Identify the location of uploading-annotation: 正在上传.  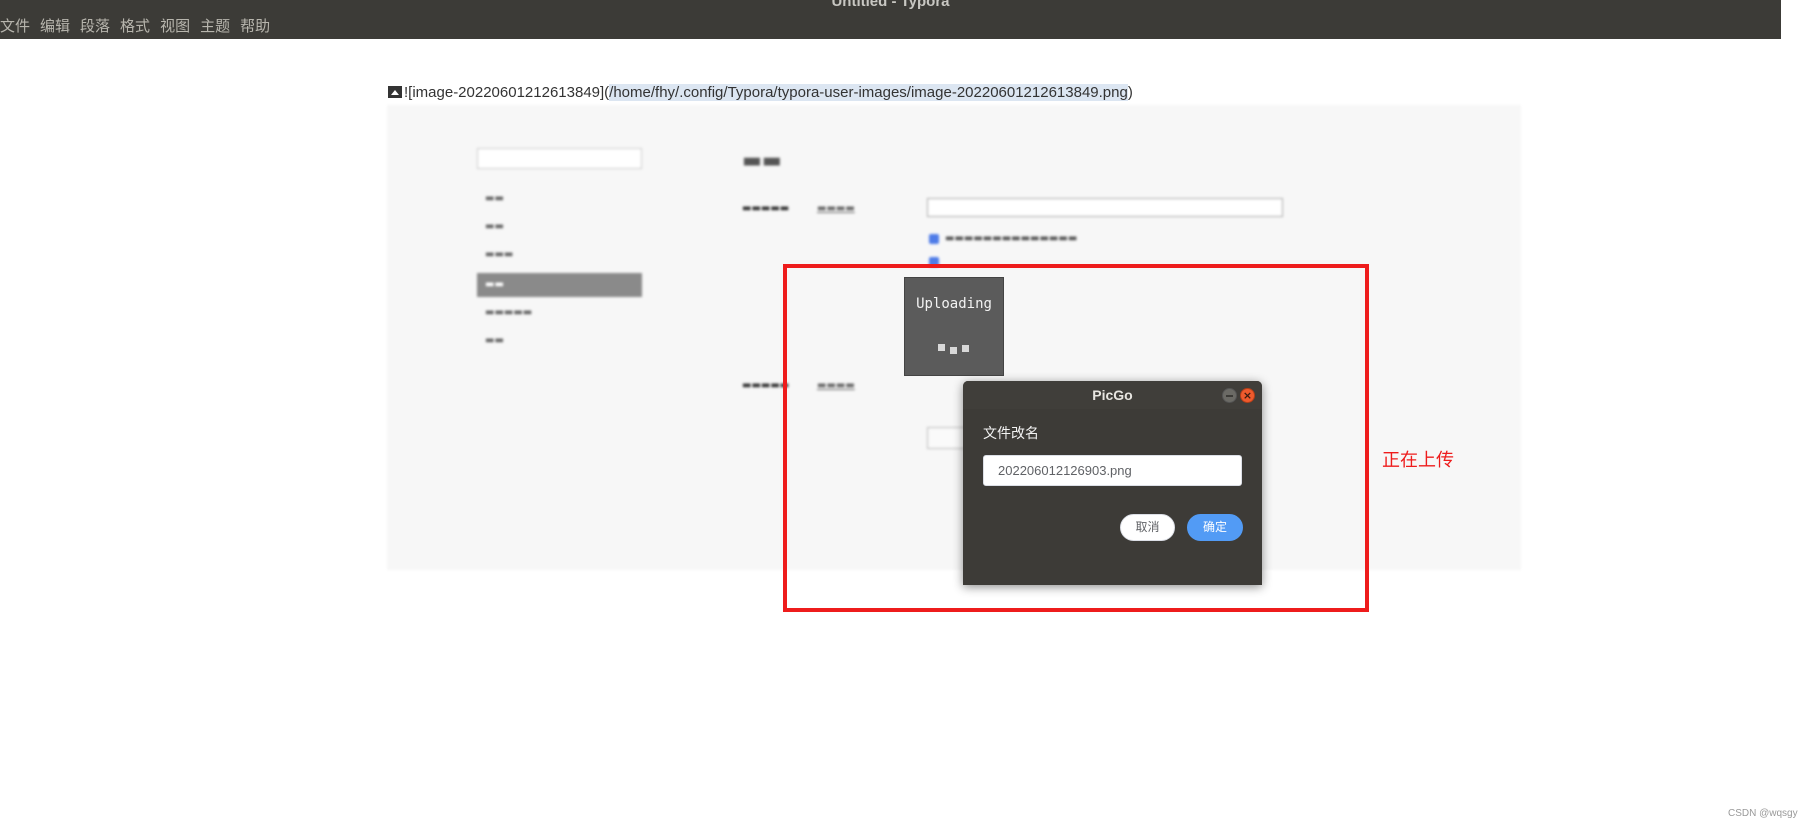
(1418, 460).